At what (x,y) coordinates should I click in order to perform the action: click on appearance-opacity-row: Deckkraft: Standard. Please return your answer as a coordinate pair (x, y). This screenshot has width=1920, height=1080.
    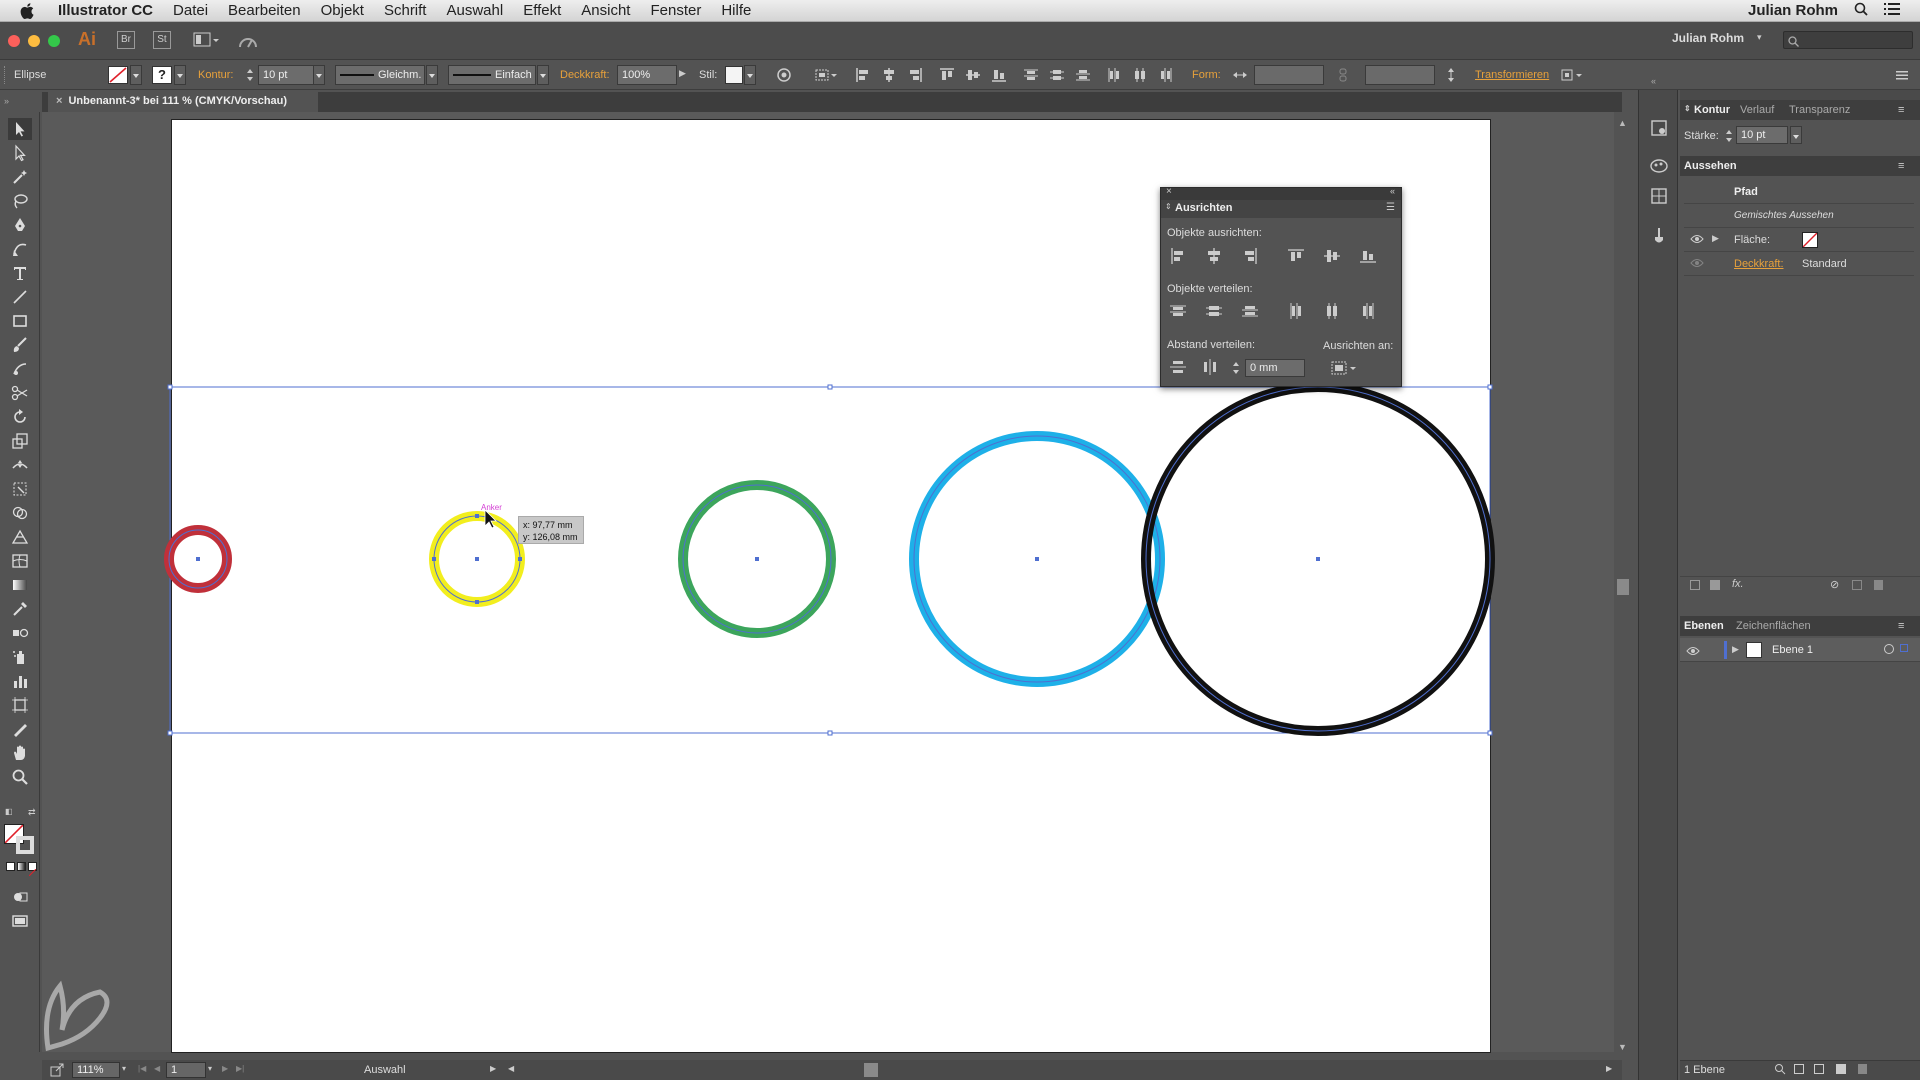
    Looking at the image, I should click on (1799, 264).